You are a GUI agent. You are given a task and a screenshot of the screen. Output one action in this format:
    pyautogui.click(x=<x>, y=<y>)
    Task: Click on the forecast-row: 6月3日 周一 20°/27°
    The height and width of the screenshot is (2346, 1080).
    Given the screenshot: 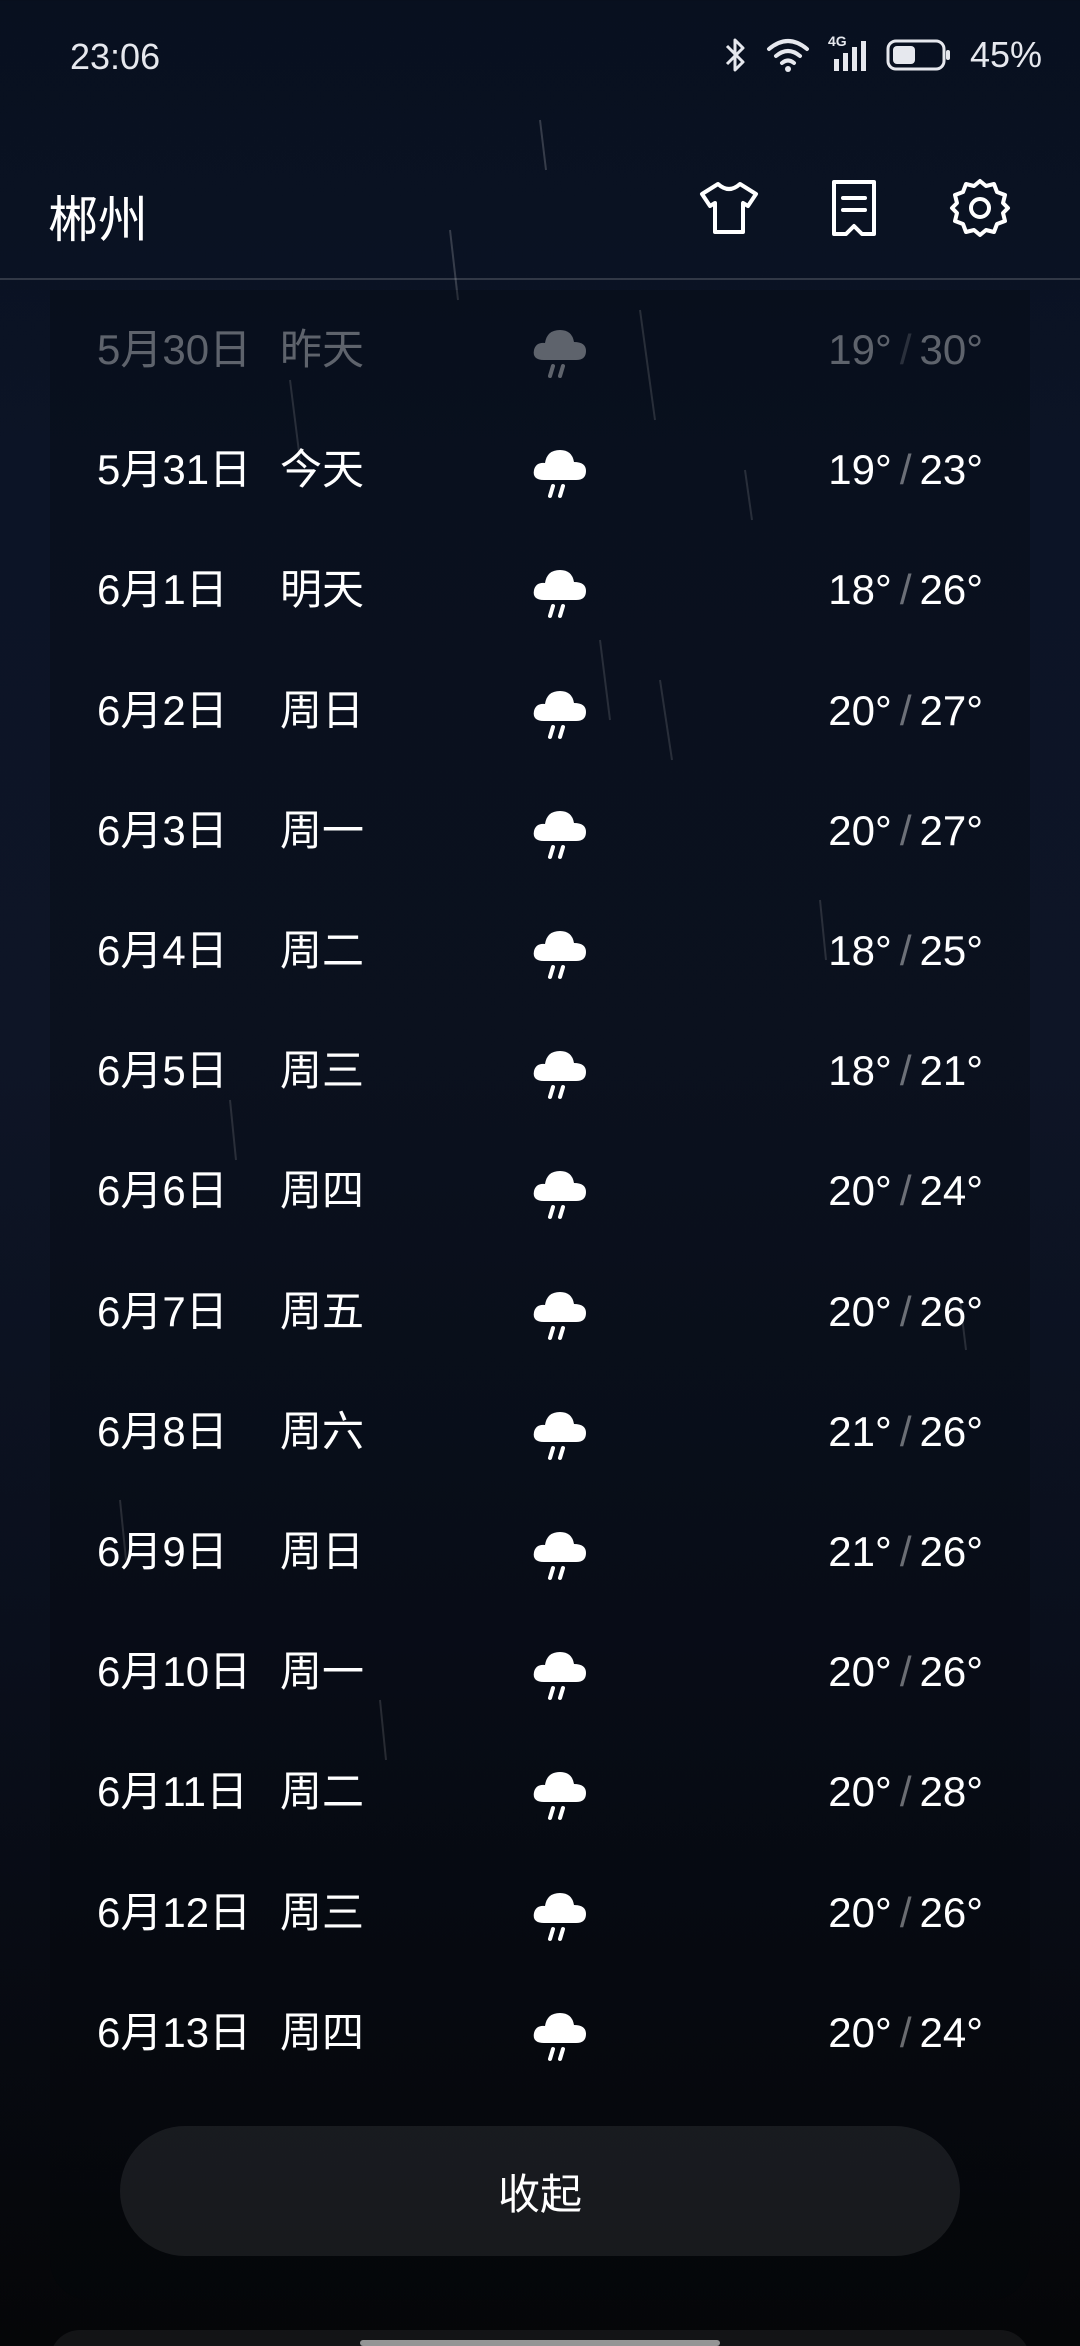 What is the action you would take?
    pyautogui.click(x=540, y=831)
    